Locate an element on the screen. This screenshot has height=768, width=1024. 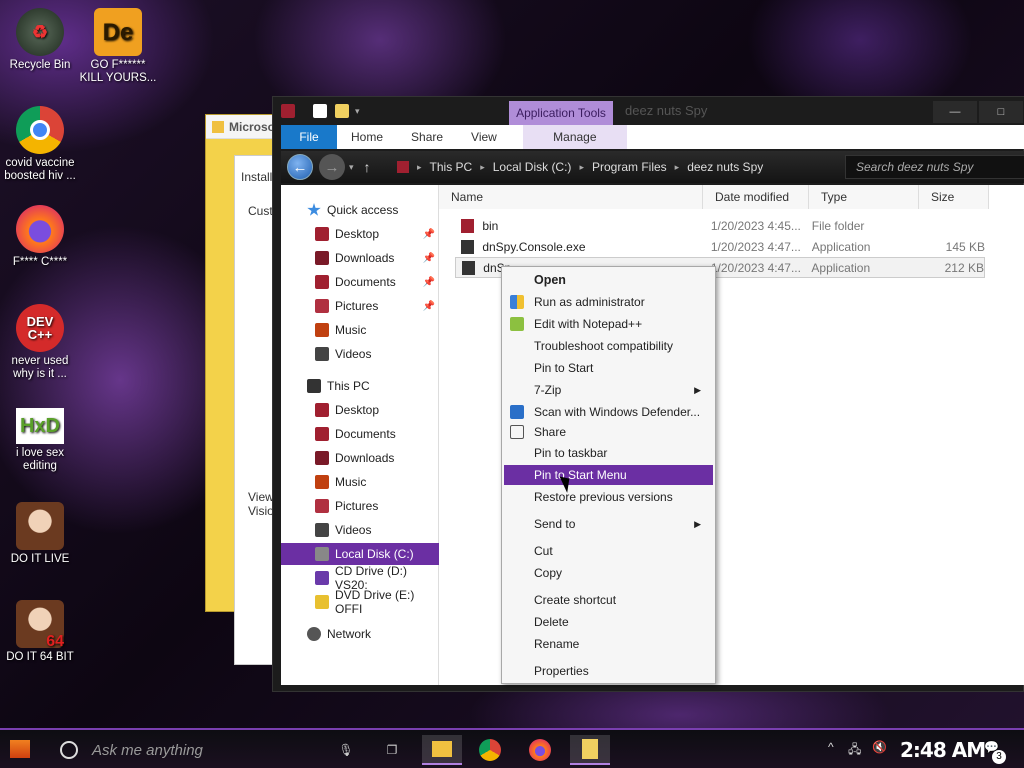
nav-pc-downloads: Downloads is located at coordinates (360, 458).